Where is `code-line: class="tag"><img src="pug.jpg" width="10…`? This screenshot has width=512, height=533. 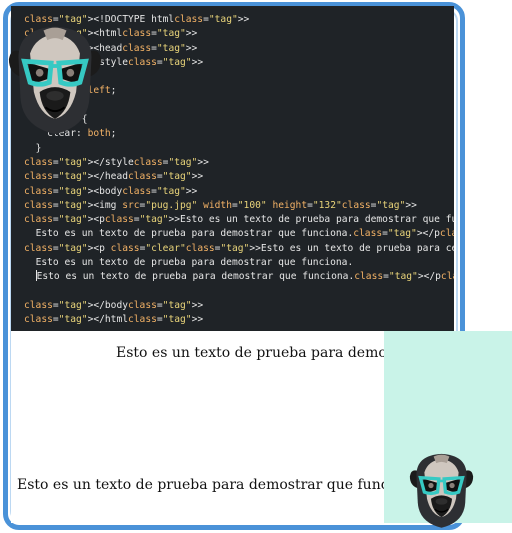
code-line: class="tag"><img src="pug.jpg" width="10… is located at coordinates (239, 206).